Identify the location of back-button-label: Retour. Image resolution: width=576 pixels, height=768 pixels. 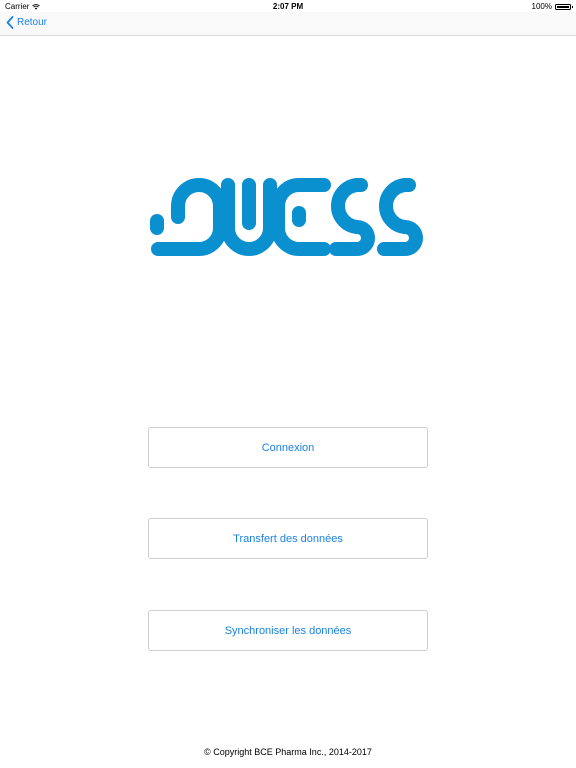
(32, 22).